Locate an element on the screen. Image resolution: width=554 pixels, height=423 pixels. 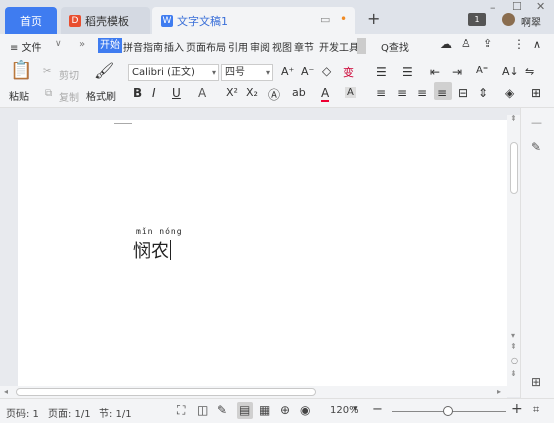
chevron-down-icon: ∨ is located at coordinates (58, 44).